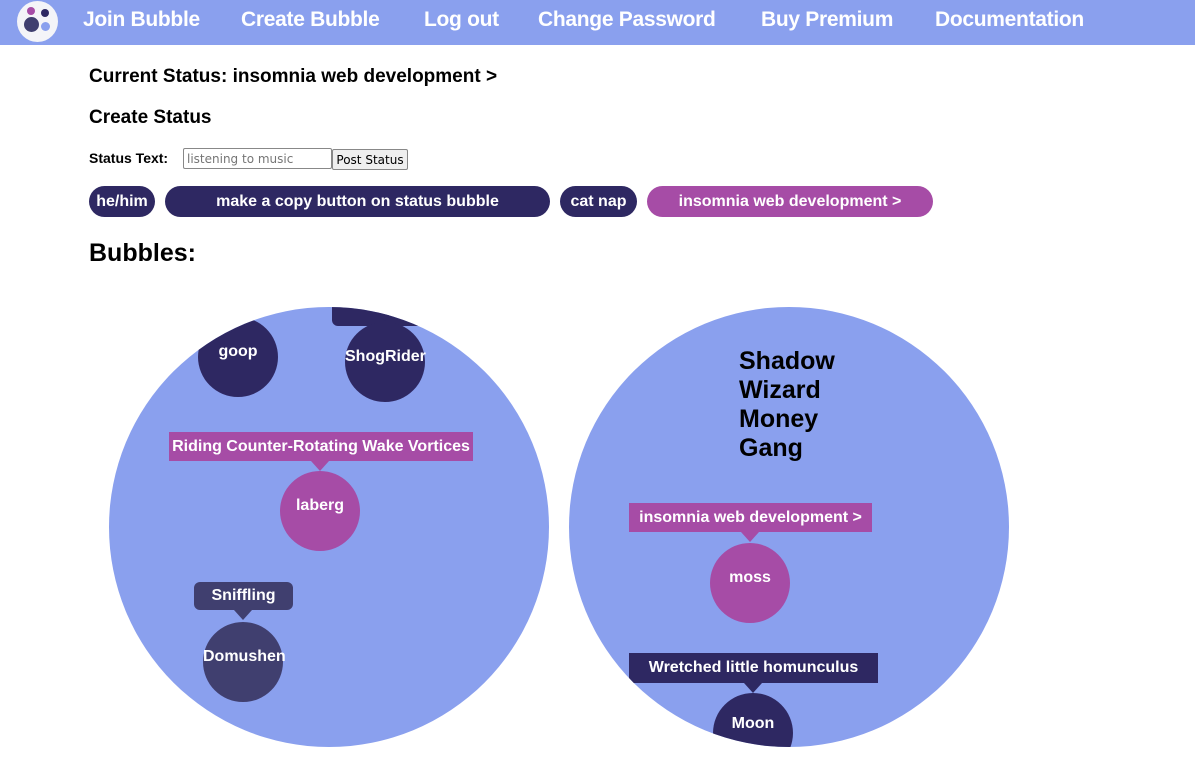  I want to click on nav-create-bubble: Create Bubble, so click(310, 20).